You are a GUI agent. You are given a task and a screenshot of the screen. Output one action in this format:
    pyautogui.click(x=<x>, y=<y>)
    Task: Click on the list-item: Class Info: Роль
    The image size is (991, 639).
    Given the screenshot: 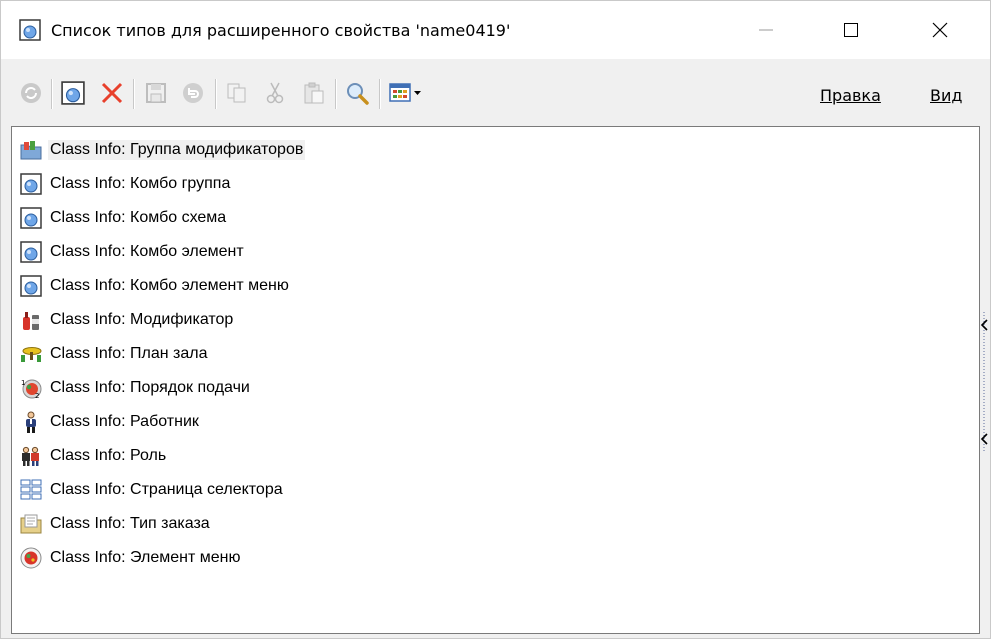 What is the action you would take?
    pyautogui.click(x=94, y=456)
    